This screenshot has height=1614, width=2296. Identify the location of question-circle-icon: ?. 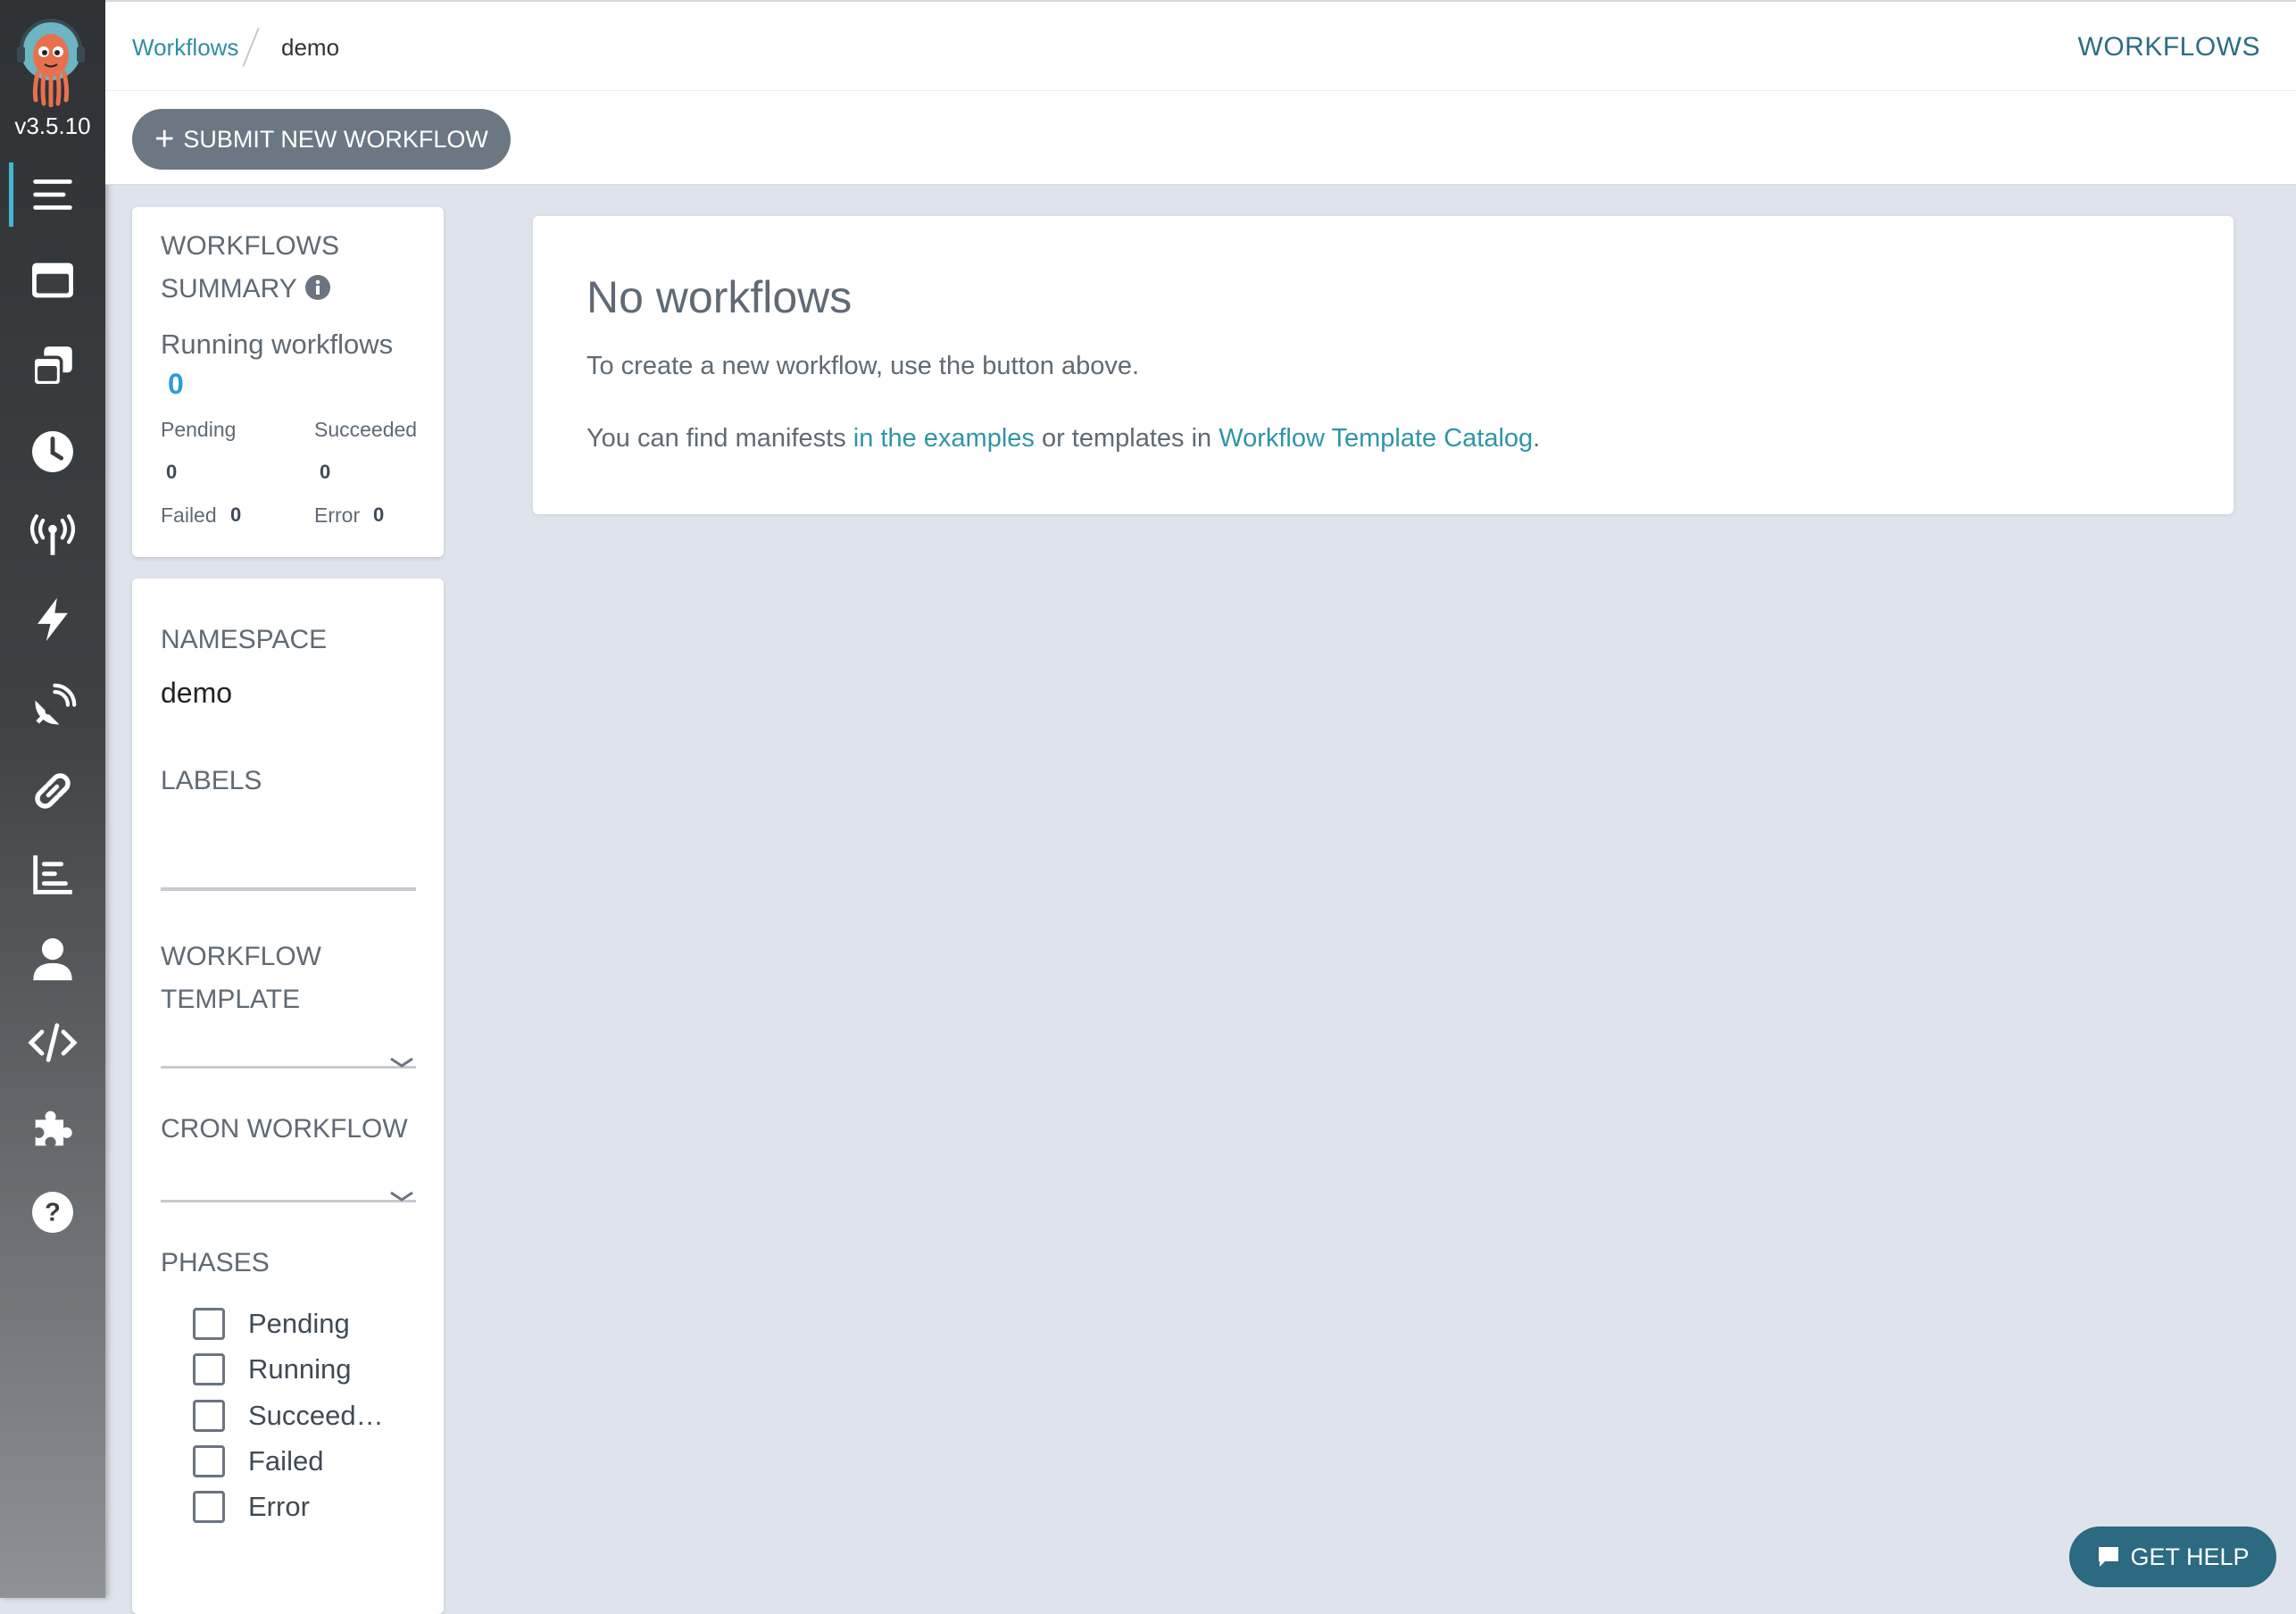
(52, 1212).